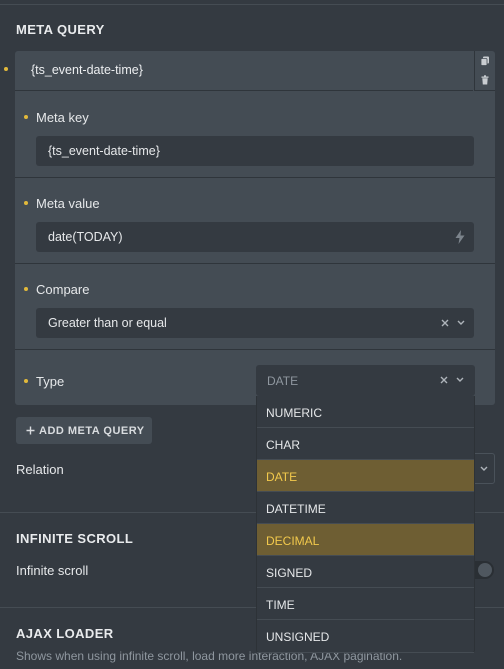 The height and width of the screenshot is (669, 504). I want to click on type-option-datetime: DATETIME, so click(365, 508).